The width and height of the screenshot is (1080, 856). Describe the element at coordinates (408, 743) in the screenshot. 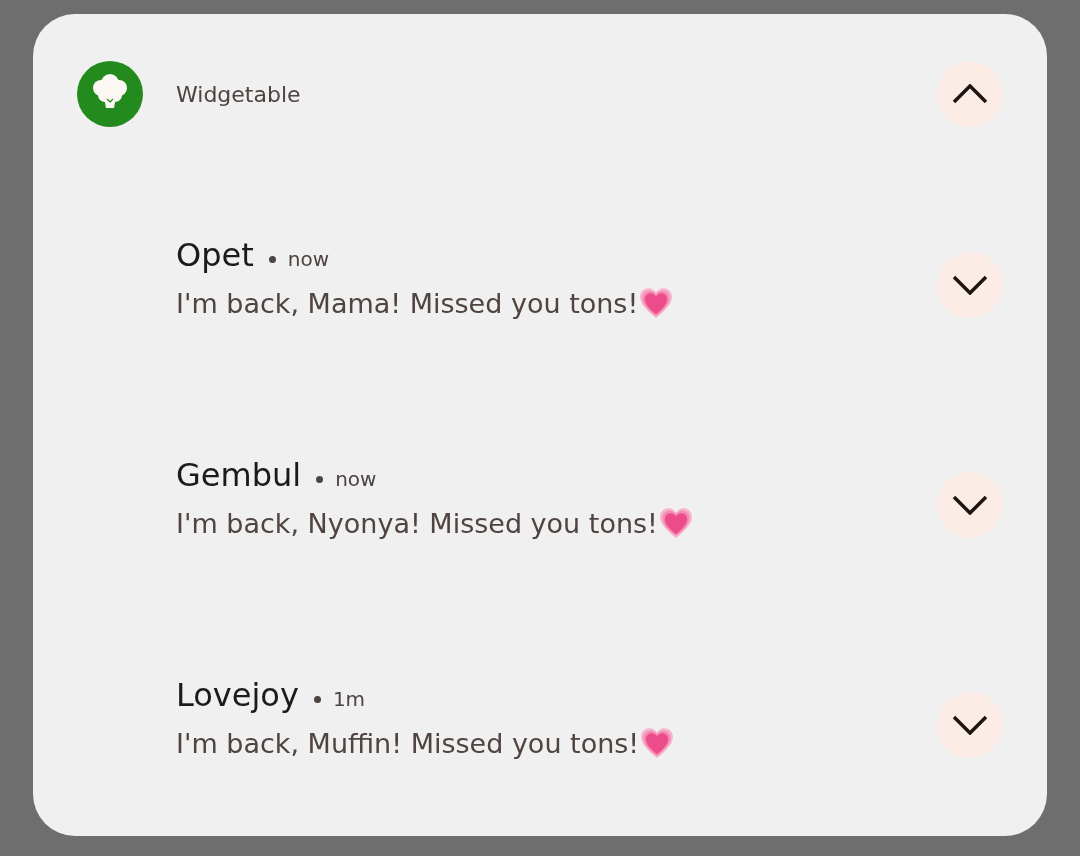

I see `message-text: I'm back, Muffin! Missed you tons!` at that location.